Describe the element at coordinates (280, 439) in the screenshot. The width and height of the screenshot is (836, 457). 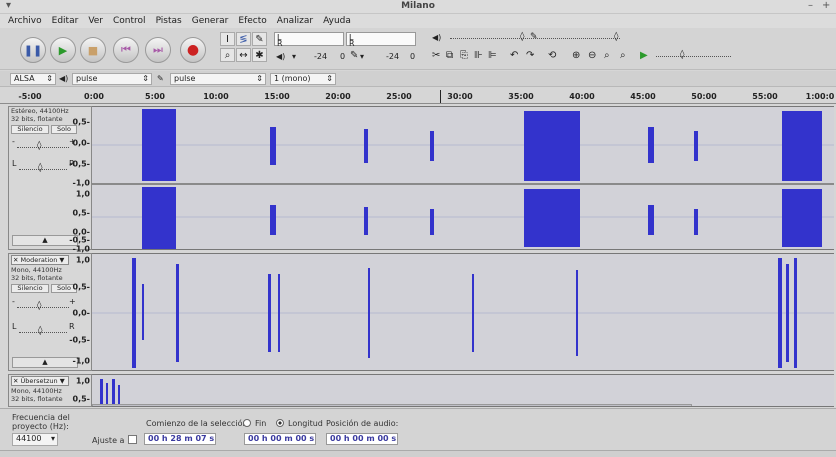
I see `selection-length-field: 00 h 00 m 00 s` at that location.